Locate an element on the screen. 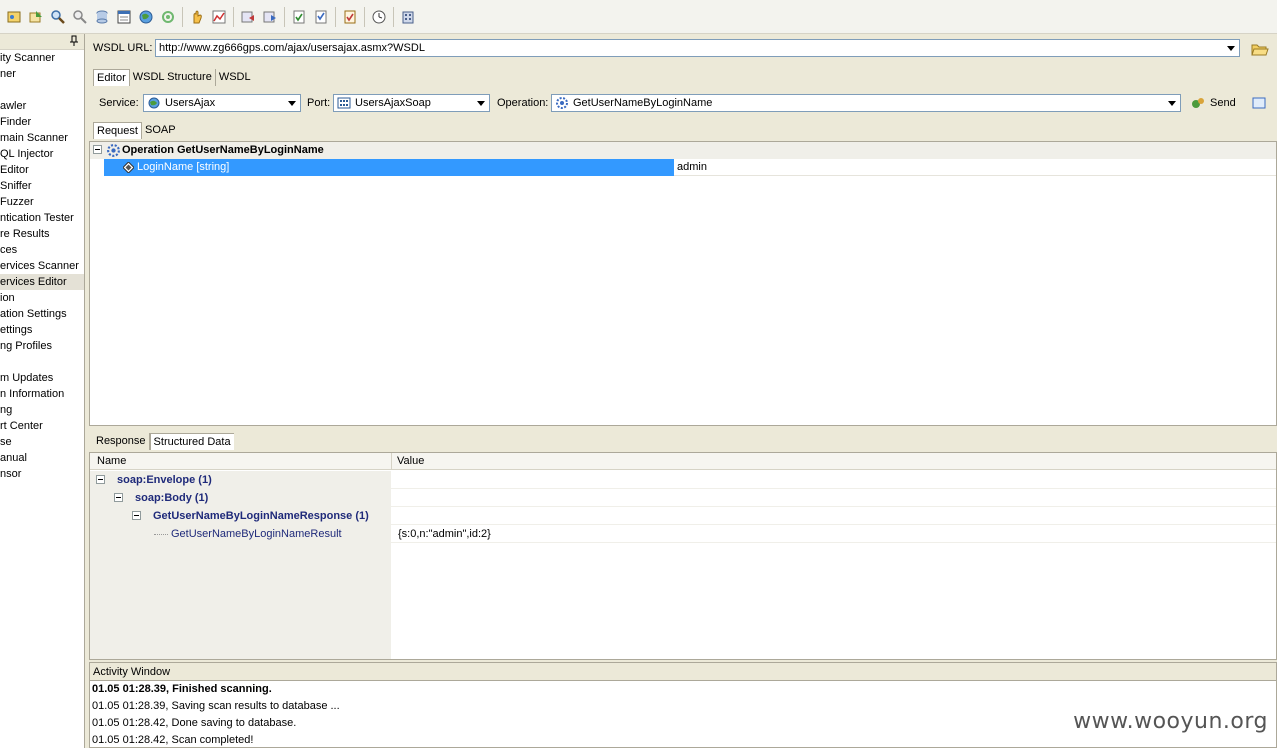 This screenshot has height=748, width=1277. port-icon is located at coordinates (344, 103).